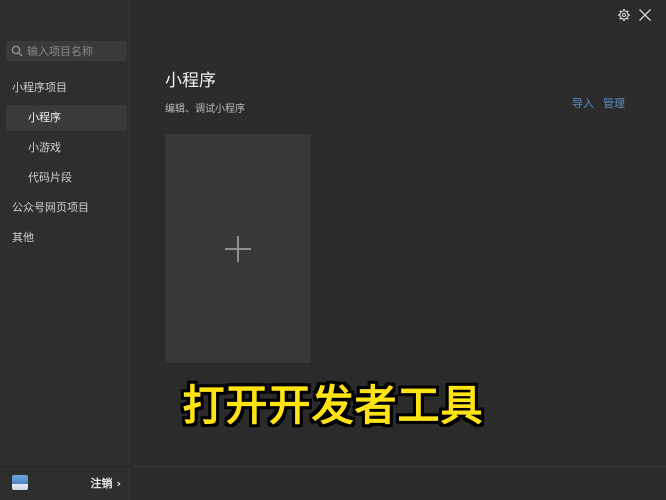 Image resolution: width=666 pixels, height=500 pixels. What do you see at coordinates (583, 103) in the screenshot?
I see `import-link: 导入` at bounding box center [583, 103].